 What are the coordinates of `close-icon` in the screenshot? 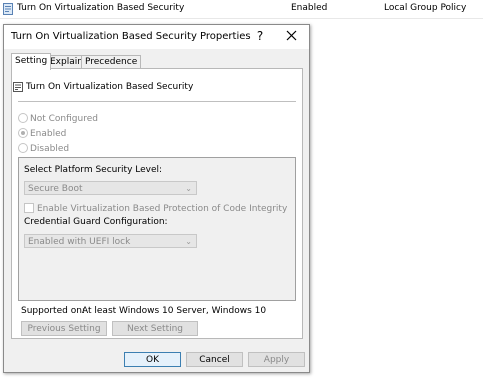 It's located at (292, 36).